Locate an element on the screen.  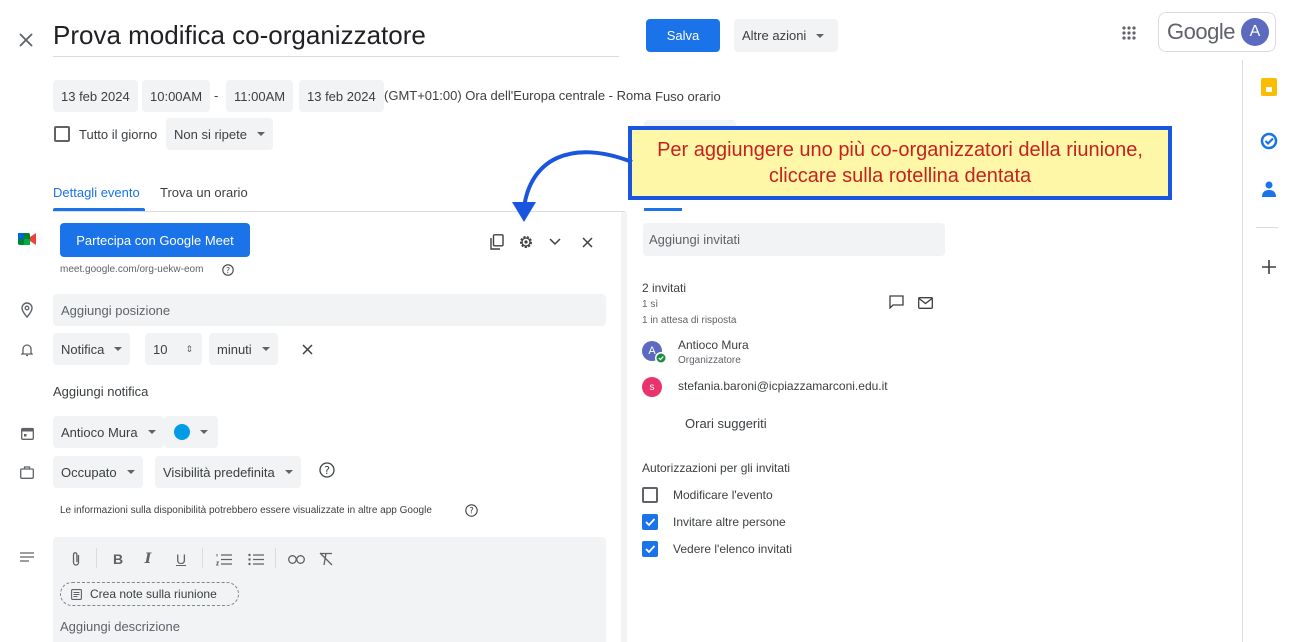
bold-icon: B is located at coordinates (118, 559).